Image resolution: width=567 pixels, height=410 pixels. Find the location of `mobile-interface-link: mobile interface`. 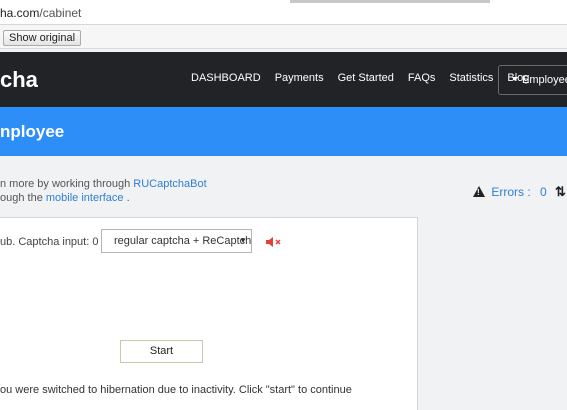

mobile-interface-link: mobile interface is located at coordinates (85, 198).